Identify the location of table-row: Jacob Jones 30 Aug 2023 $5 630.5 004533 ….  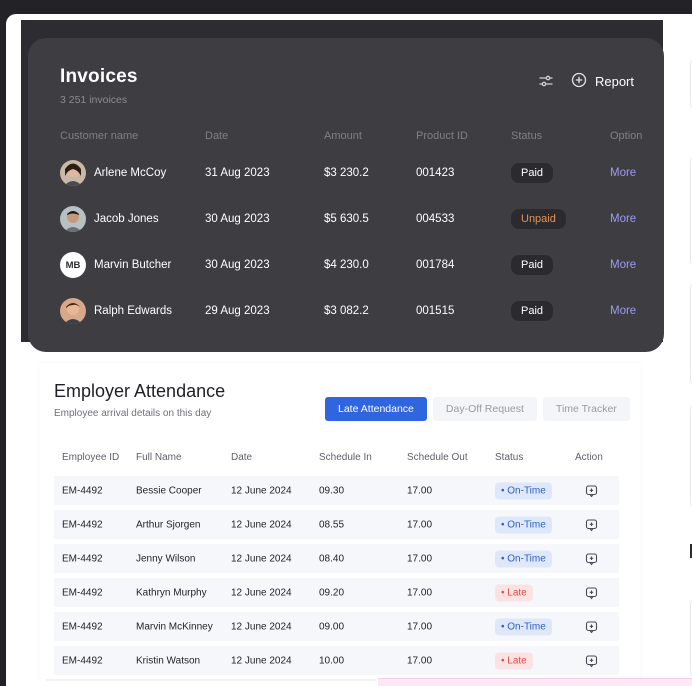
(355, 219).